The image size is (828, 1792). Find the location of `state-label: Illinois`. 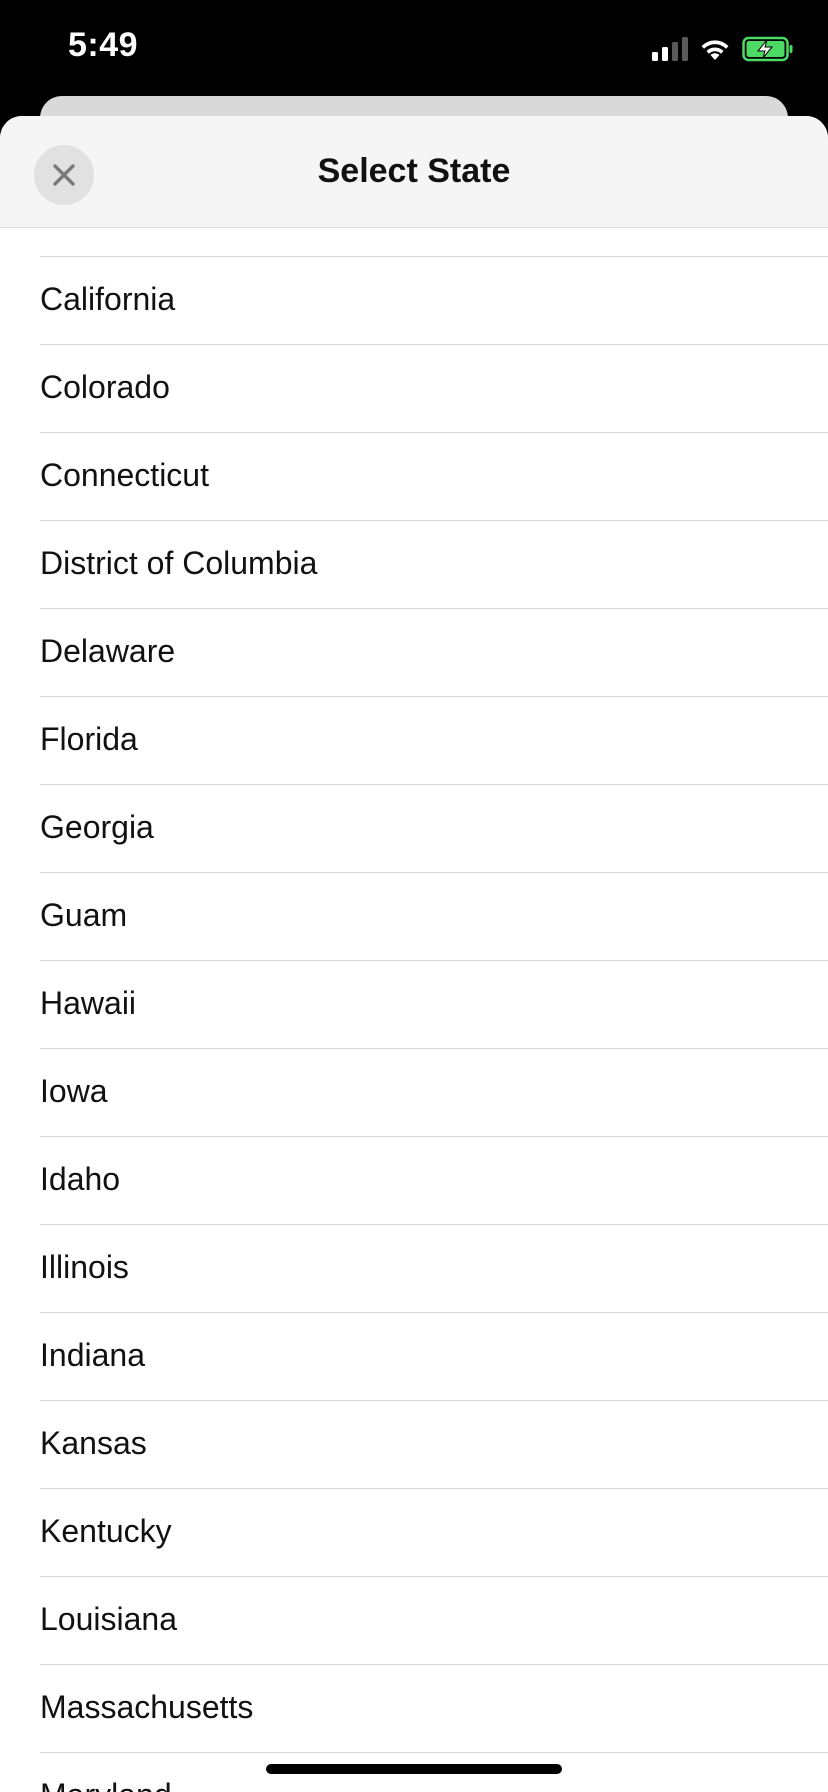

state-label: Illinois is located at coordinates (84, 1267).